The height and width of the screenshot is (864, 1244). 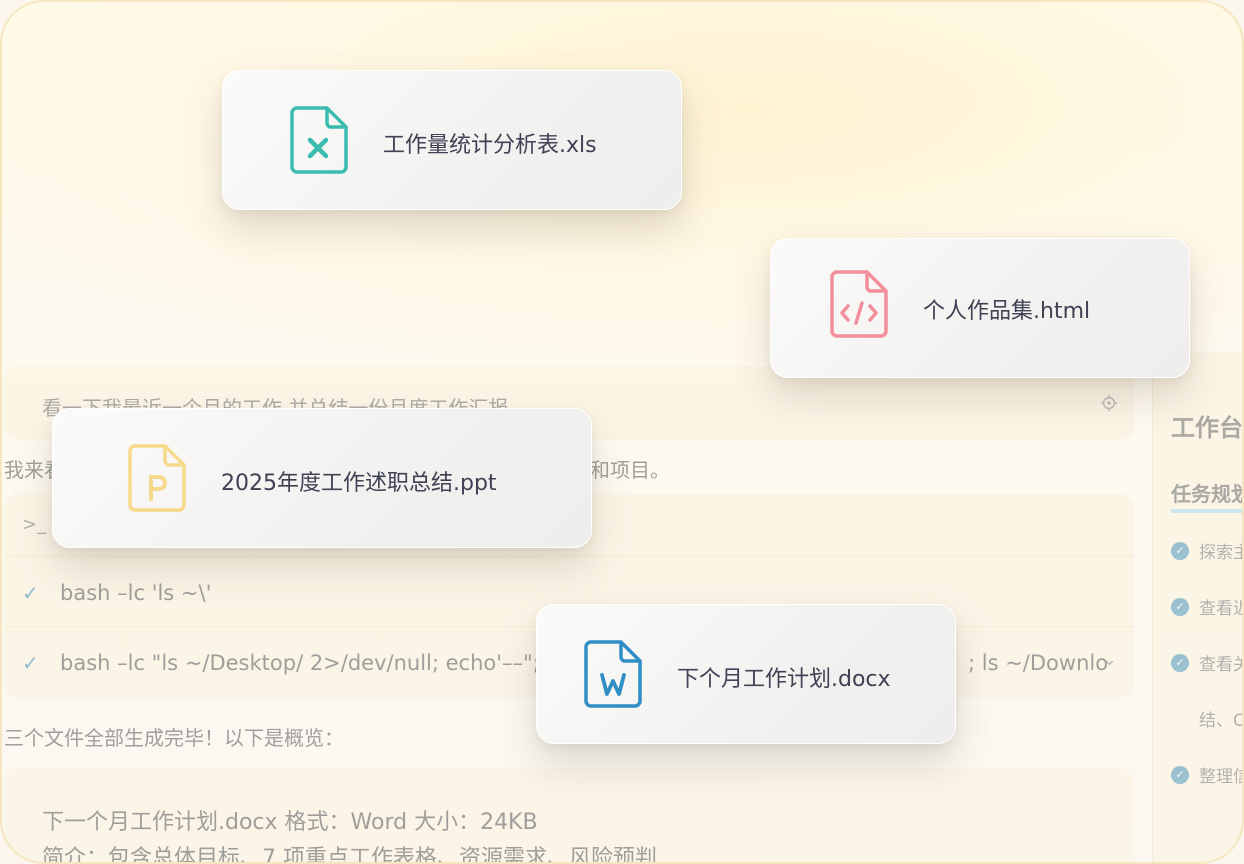 What do you see at coordinates (784, 679) in the screenshot?
I see `file-name: 下个月工作计划.docx` at bounding box center [784, 679].